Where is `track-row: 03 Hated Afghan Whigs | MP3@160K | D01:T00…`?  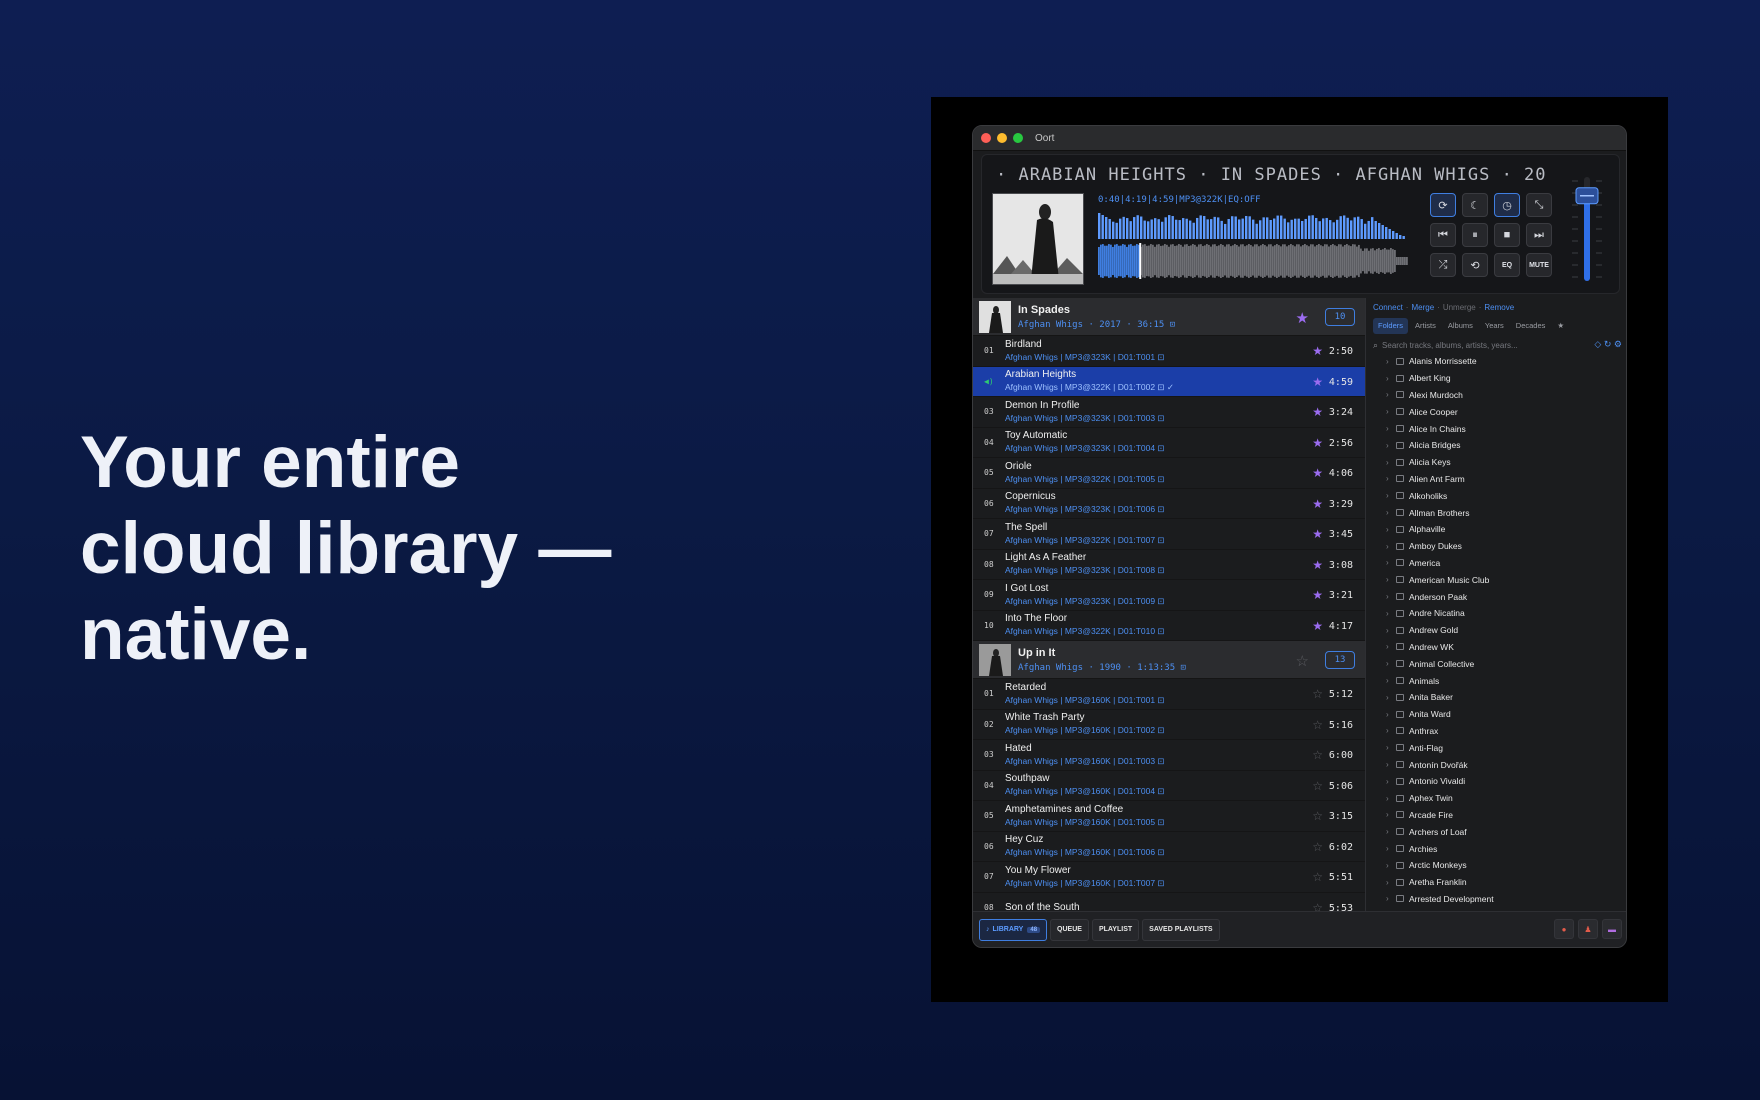
track-row: 03 Hated Afghan Whigs | MP3@160K | D01:T00… is located at coordinates (1169, 755).